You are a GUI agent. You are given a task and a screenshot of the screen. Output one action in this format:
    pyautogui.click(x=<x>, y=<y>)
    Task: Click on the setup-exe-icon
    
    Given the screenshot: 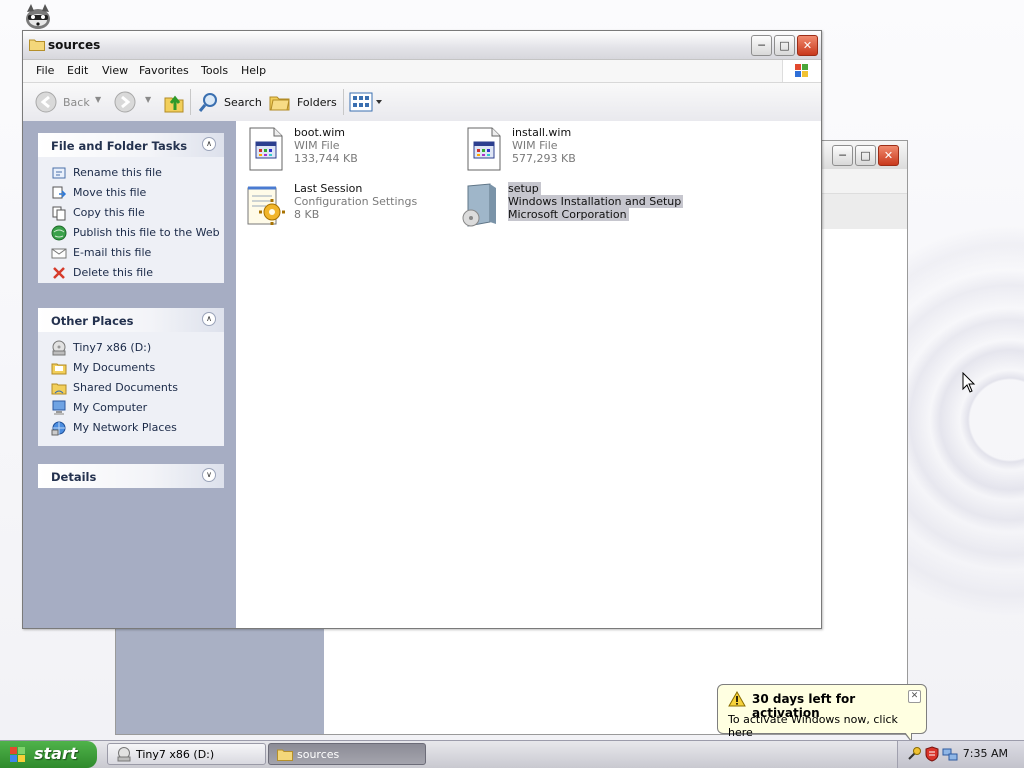 What is the action you would take?
    pyautogui.click(x=479, y=205)
    